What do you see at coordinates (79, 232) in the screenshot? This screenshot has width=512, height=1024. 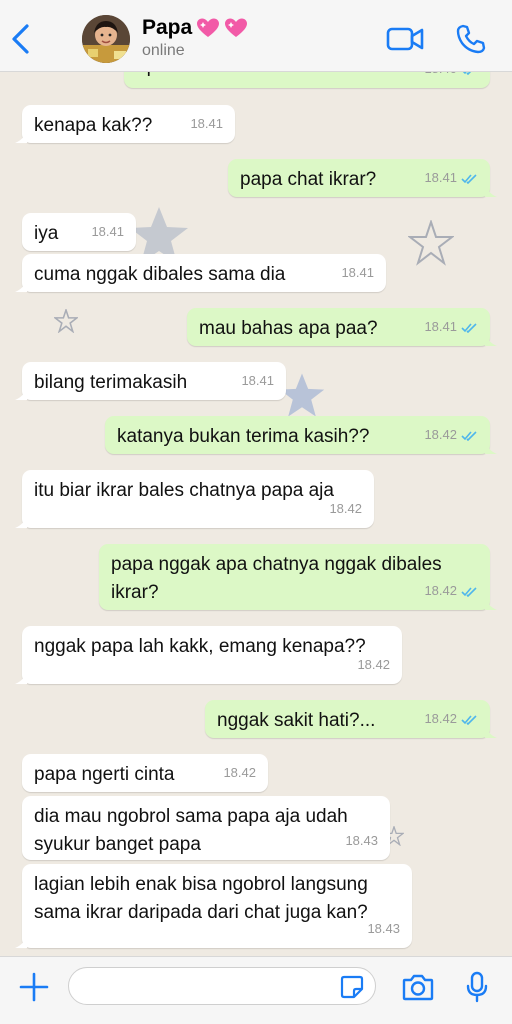 I see `incoming-message: iya 18.41` at bounding box center [79, 232].